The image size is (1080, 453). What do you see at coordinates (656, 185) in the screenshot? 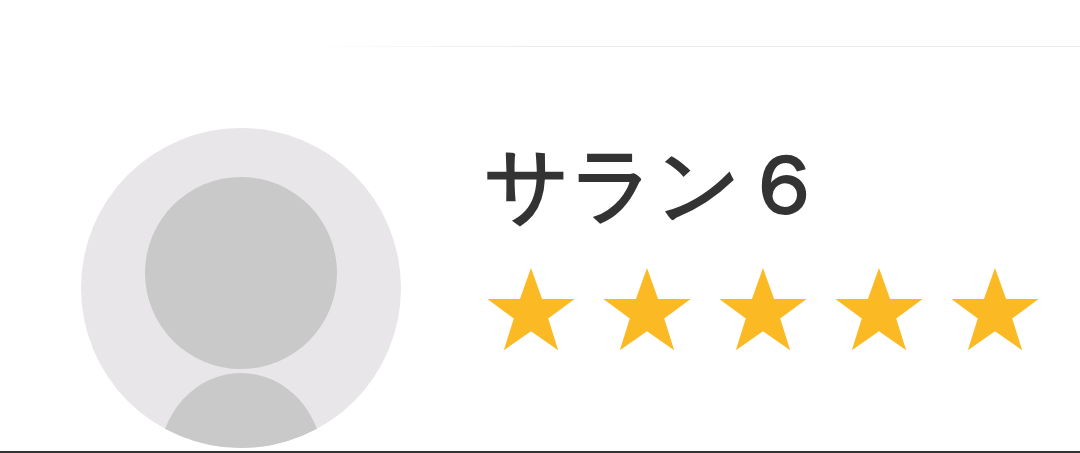
I see `user-name: サラン６` at bounding box center [656, 185].